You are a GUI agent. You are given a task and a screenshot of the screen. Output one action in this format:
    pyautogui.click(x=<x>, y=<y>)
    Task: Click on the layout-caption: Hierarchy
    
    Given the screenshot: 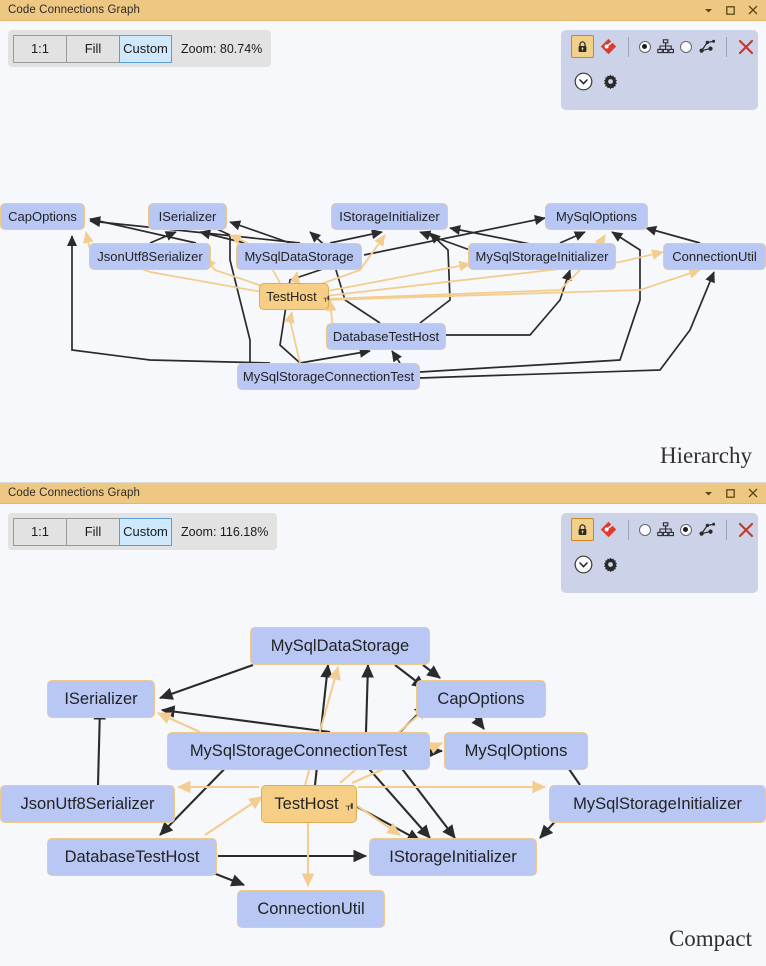 What is the action you would take?
    pyautogui.click(x=706, y=455)
    